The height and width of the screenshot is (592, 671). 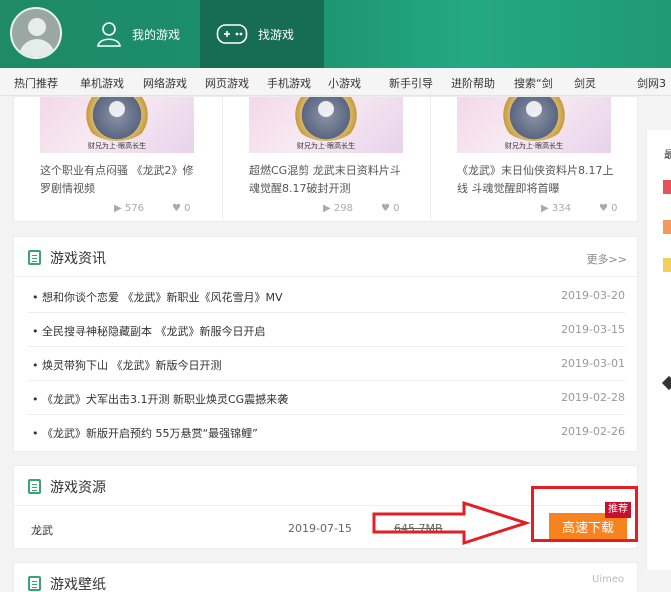 I want to click on play-count: ▶ 576, so click(x=129, y=208).